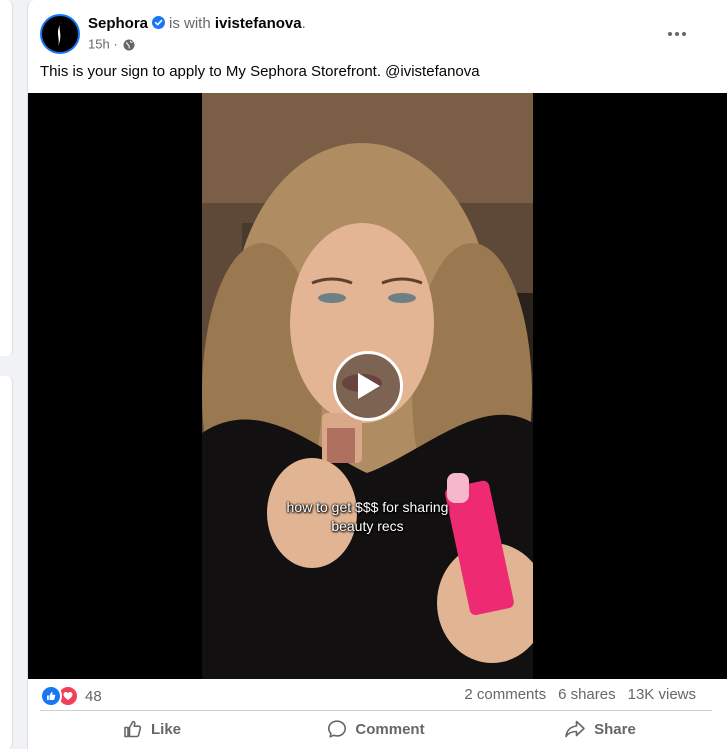 The image size is (727, 749). I want to click on caption-line-1: how to get $$$ for sharing, so click(367, 507).